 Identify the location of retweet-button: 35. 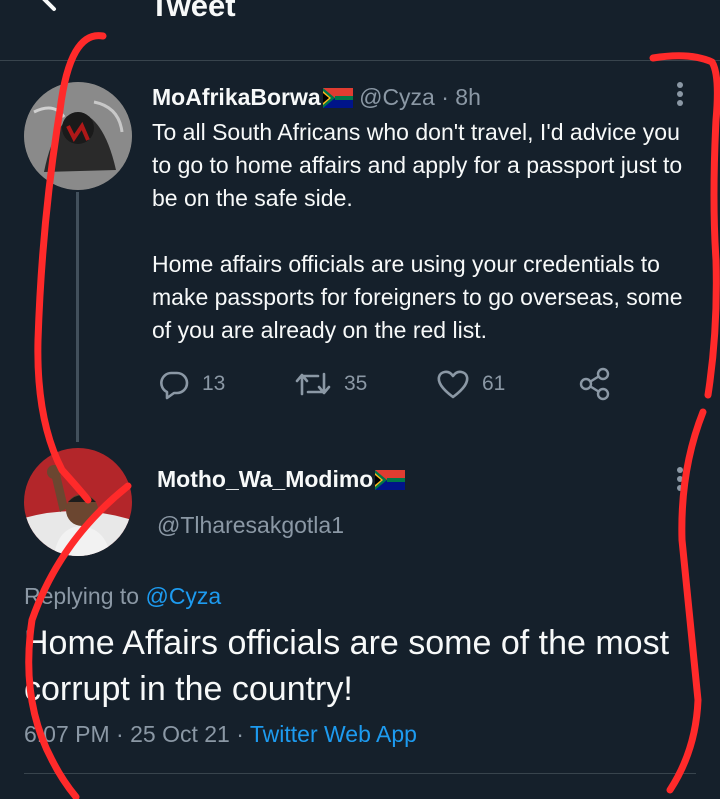
(330, 384).